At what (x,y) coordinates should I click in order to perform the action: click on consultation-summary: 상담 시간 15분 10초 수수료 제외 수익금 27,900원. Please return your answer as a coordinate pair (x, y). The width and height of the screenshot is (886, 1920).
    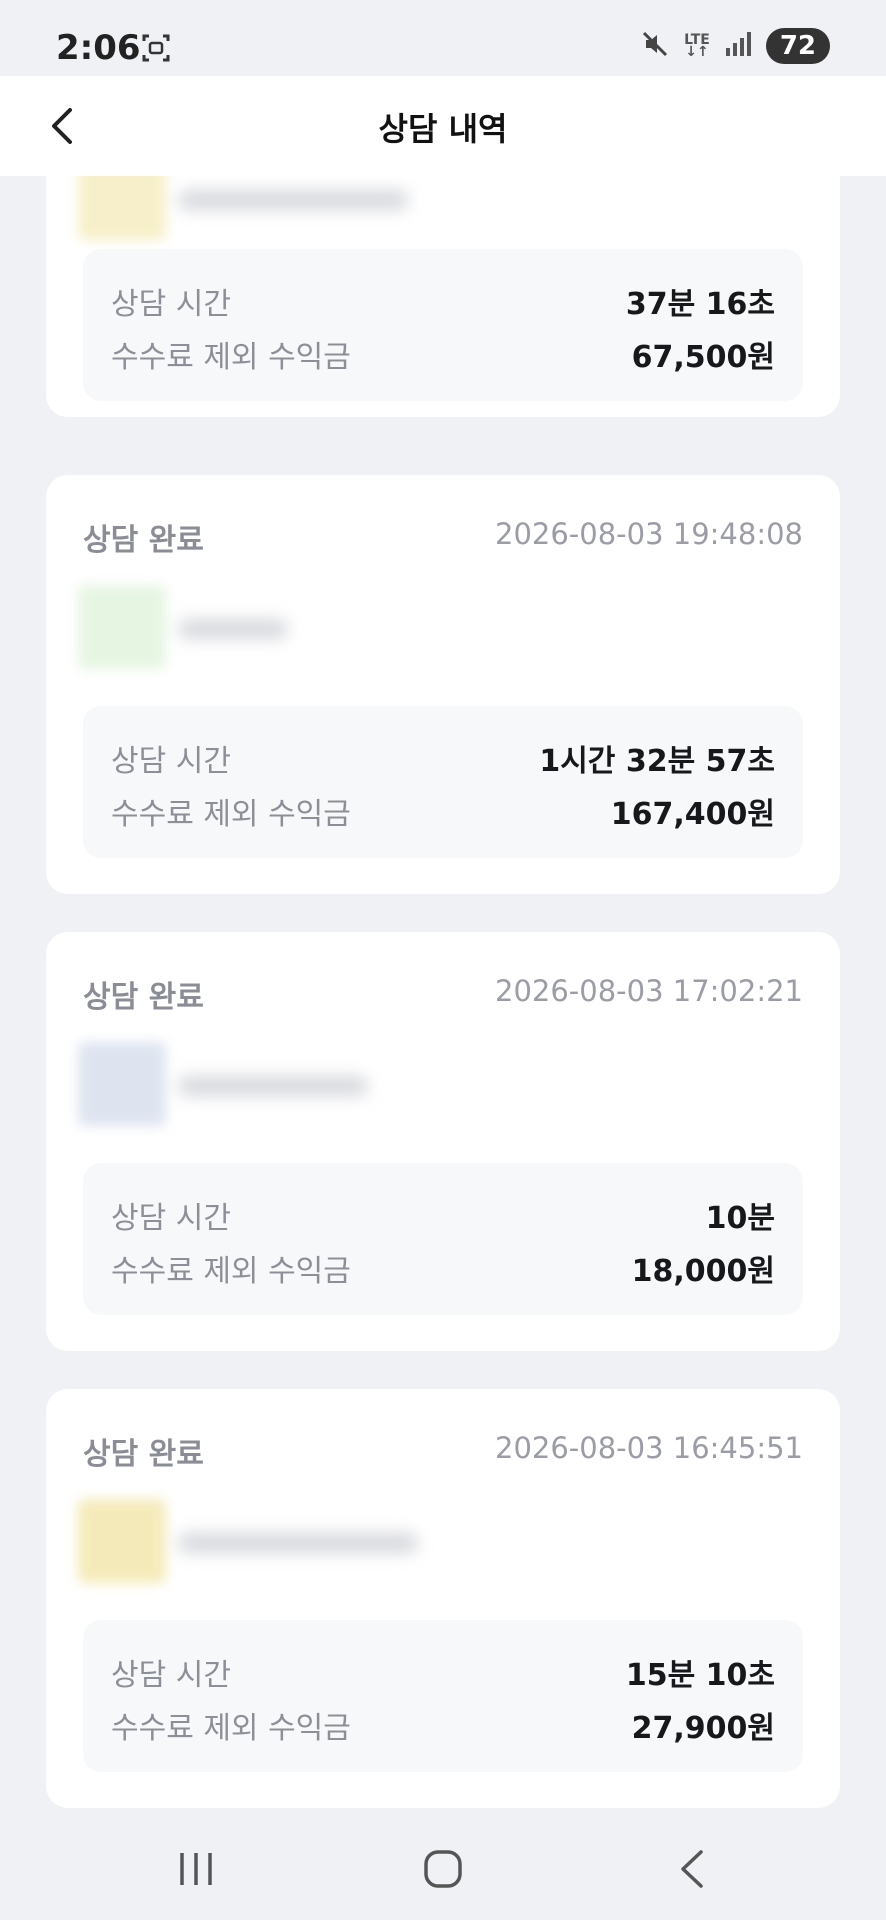
    Looking at the image, I should click on (443, 1696).